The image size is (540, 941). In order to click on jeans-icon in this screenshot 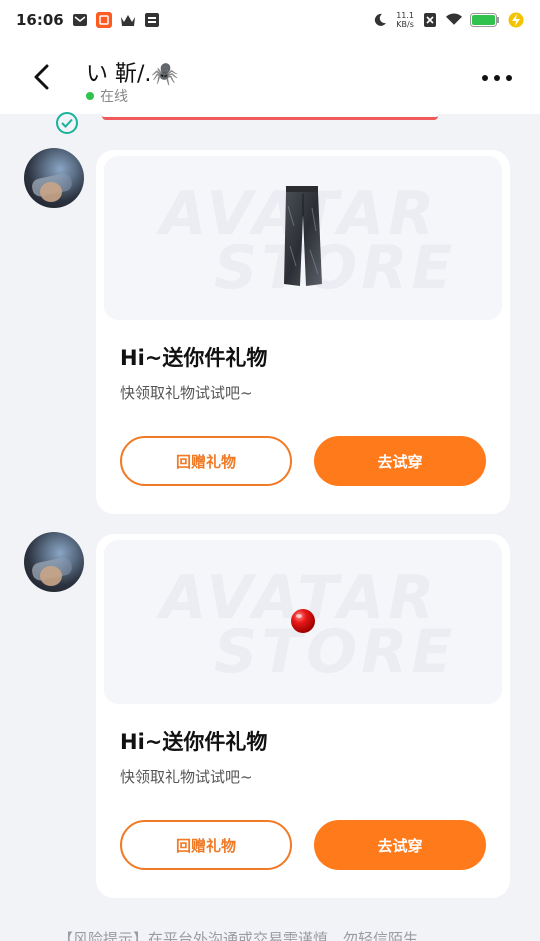, I will do `click(303, 239)`.